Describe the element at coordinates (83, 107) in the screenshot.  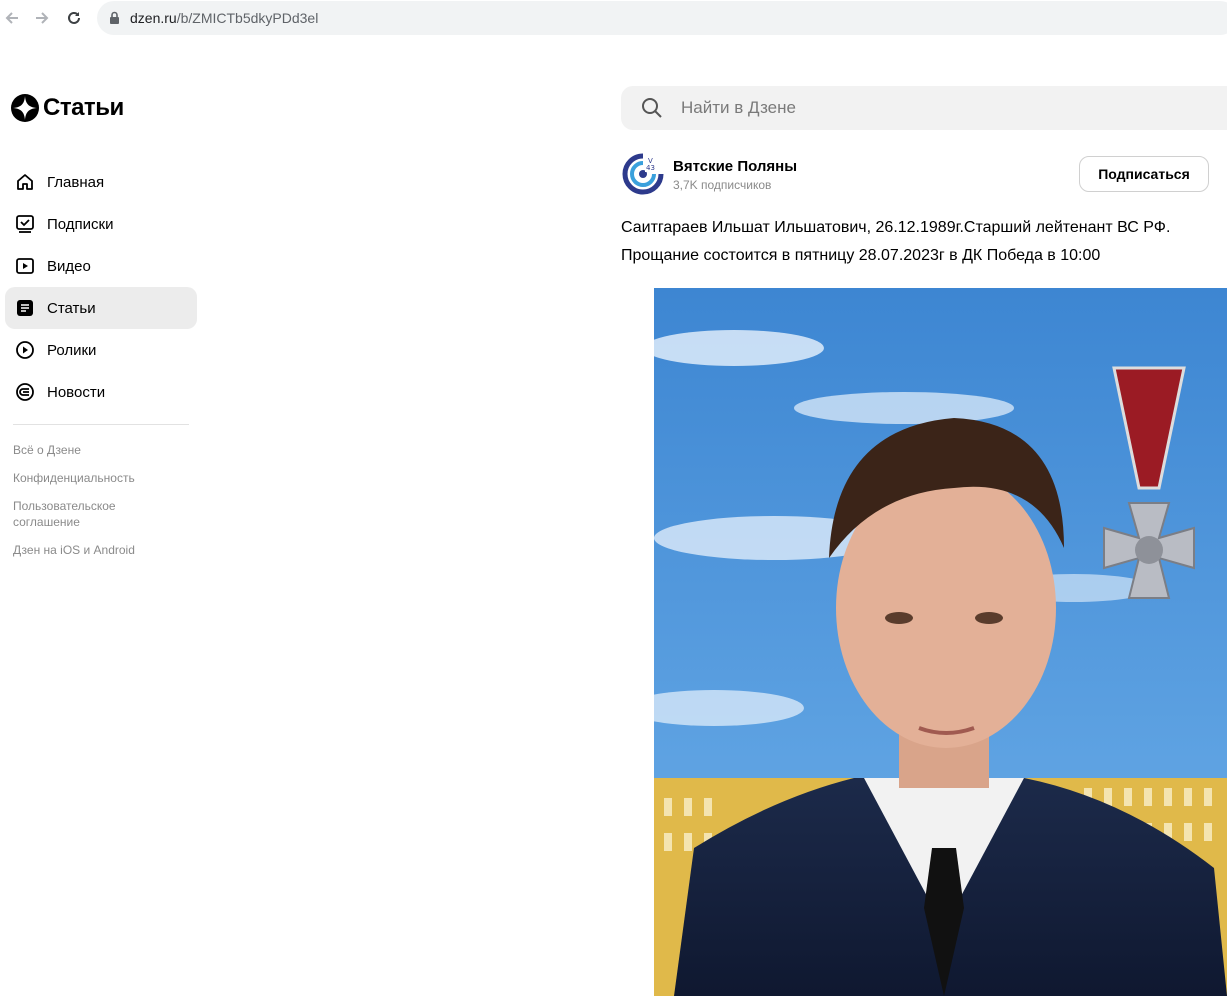
I see `logo-title: Статьи` at that location.